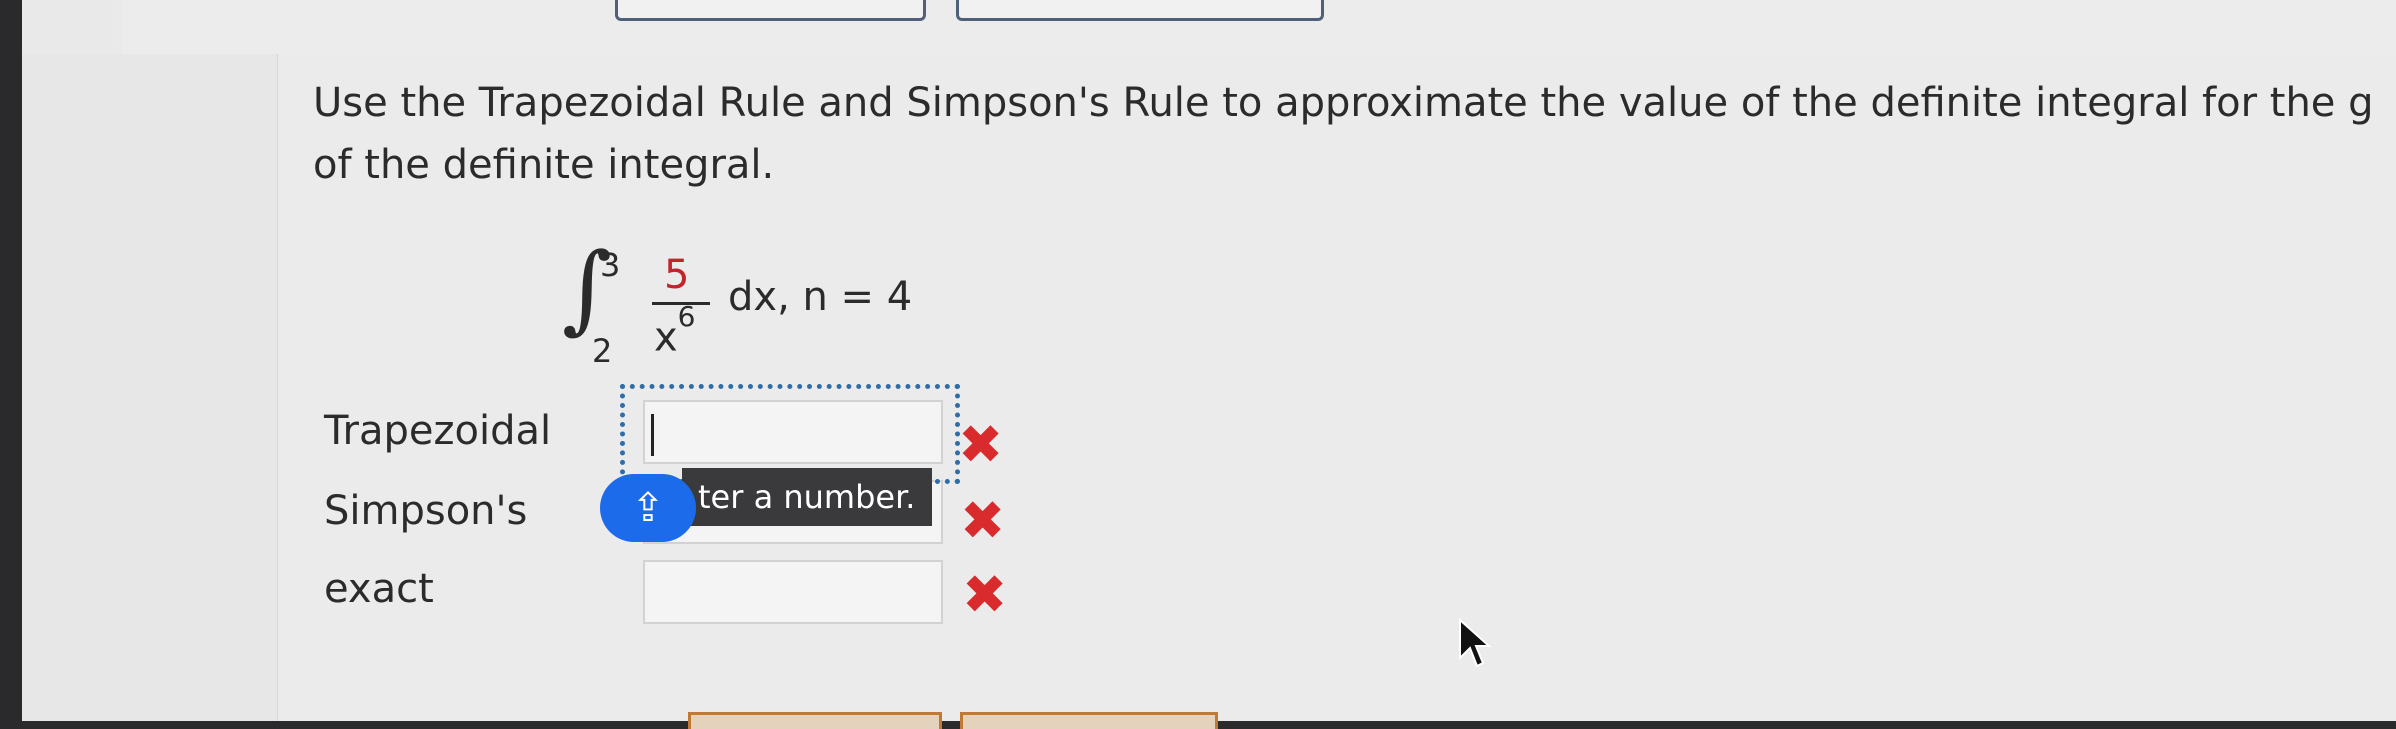 The height and width of the screenshot is (729, 2396). I want to click on incorrect-icon-simpsons: ✖, so click(983, 520).